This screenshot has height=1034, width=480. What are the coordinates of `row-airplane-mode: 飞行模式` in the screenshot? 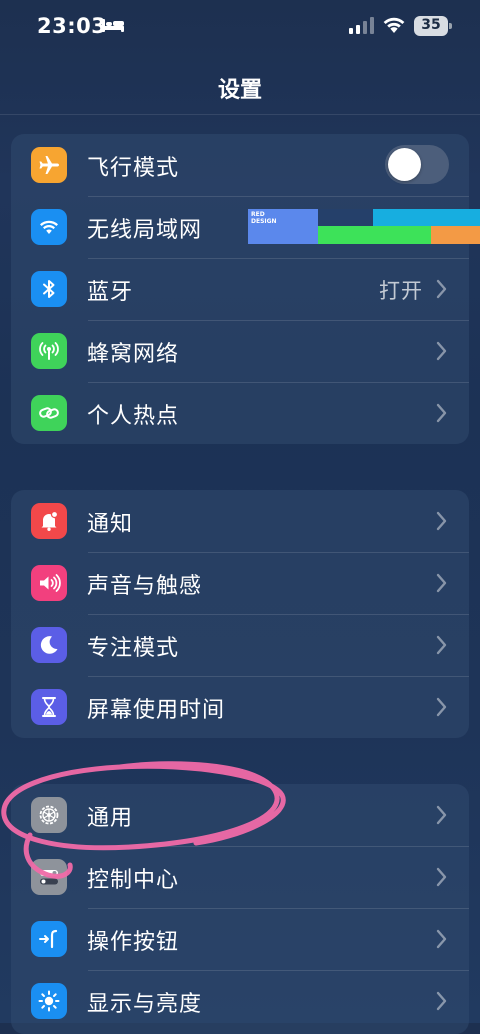 It's located at (240, 165).